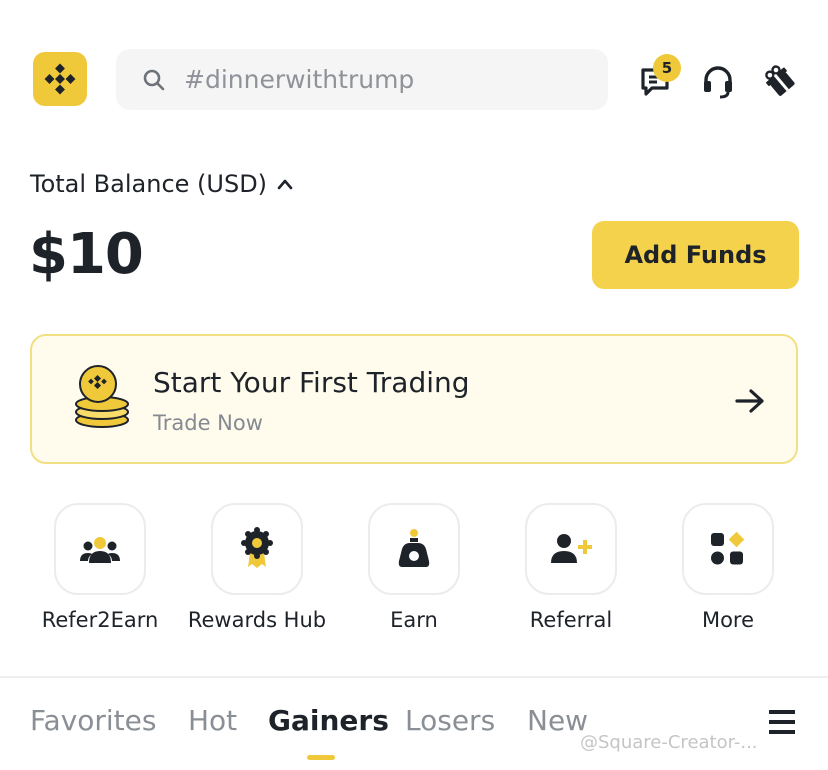 Image resolution: width=828 pixels, height=770 pixels. What do you see at coordinates (782, 722) in the screenshot?
I see `menu-icon` at bounding box center [782, 722].